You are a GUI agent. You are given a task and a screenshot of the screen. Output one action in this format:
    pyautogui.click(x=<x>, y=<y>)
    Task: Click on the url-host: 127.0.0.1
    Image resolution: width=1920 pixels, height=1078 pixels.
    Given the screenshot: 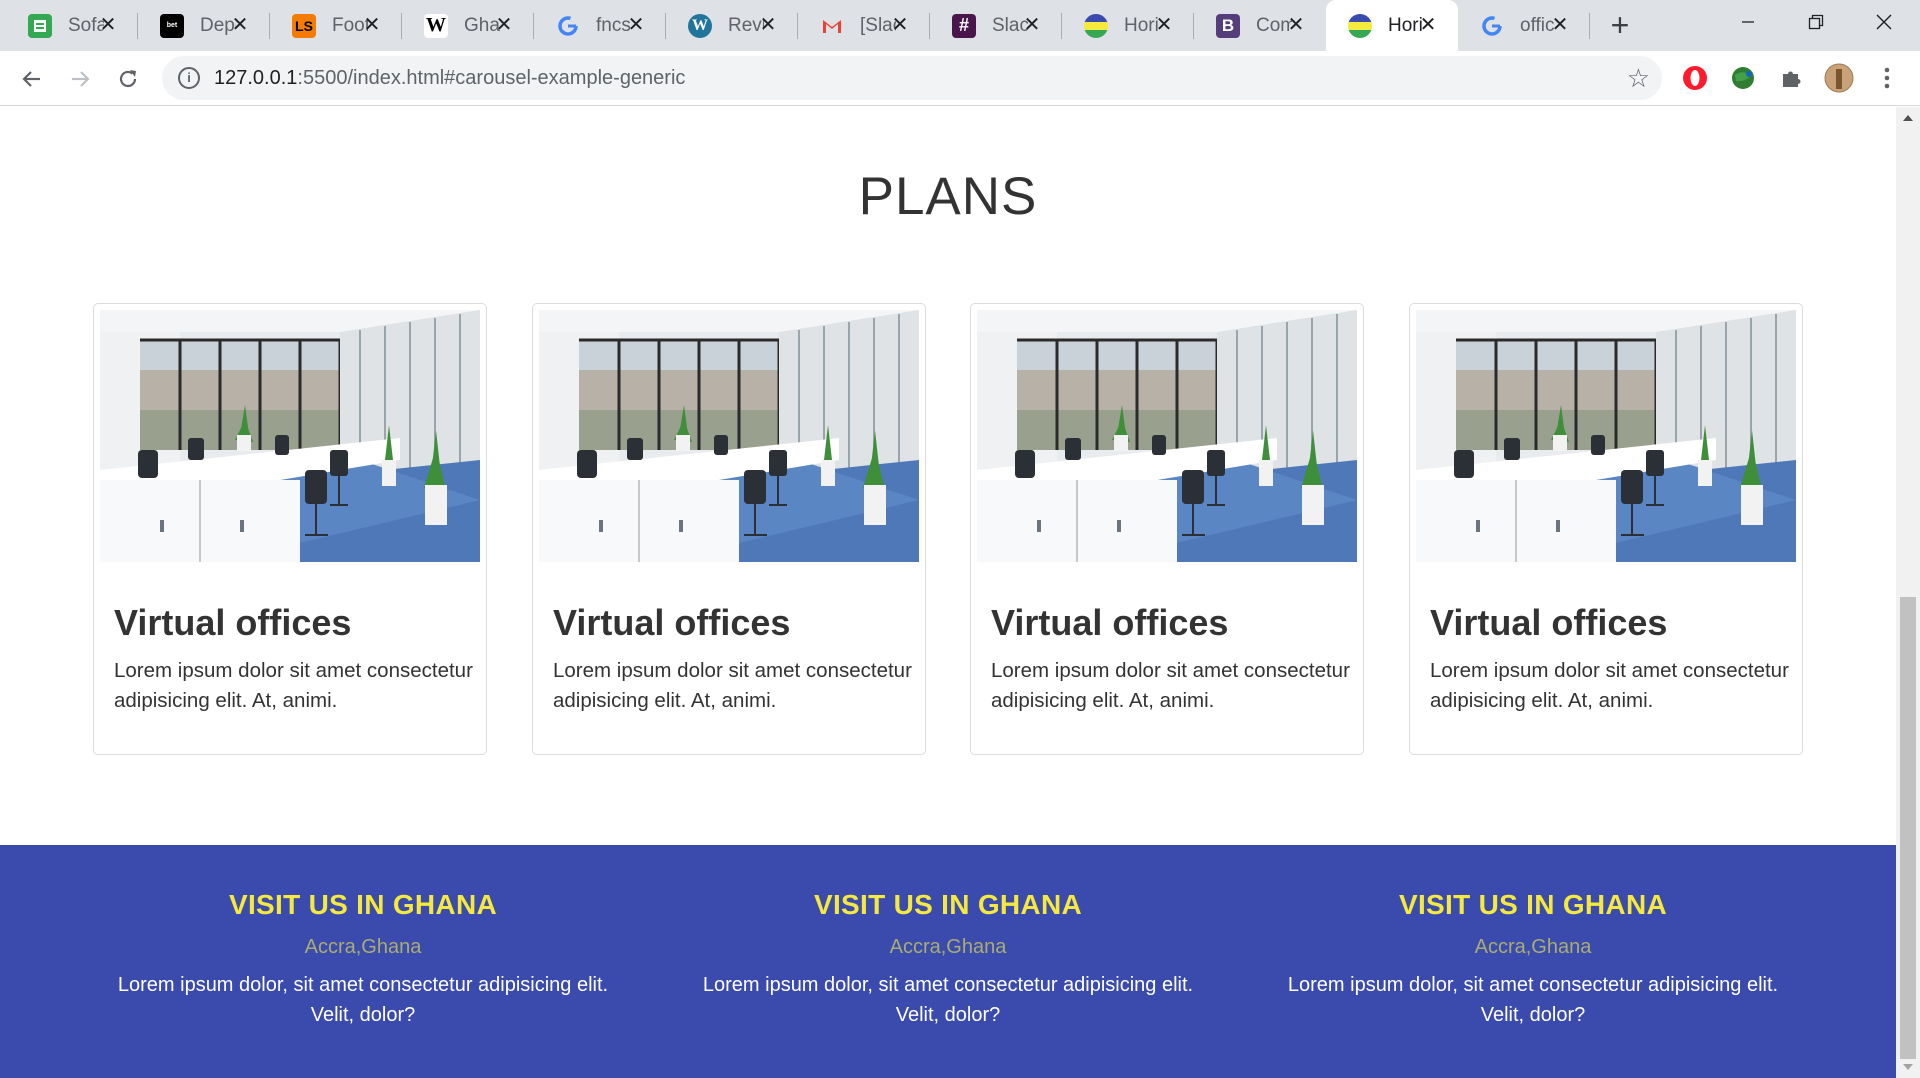 What is the action you would take?
    pyautogui.click(x=256, y=78)
    